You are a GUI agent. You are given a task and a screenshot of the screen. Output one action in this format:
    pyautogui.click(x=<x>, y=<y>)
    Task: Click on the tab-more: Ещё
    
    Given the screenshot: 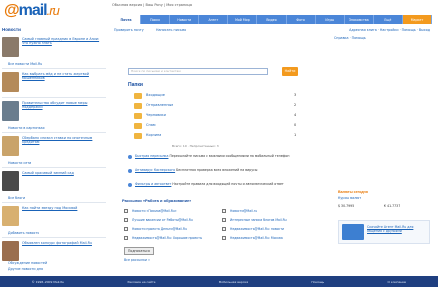 What is the action you would take?
    pyautogui.click(x=388, y=19)
    